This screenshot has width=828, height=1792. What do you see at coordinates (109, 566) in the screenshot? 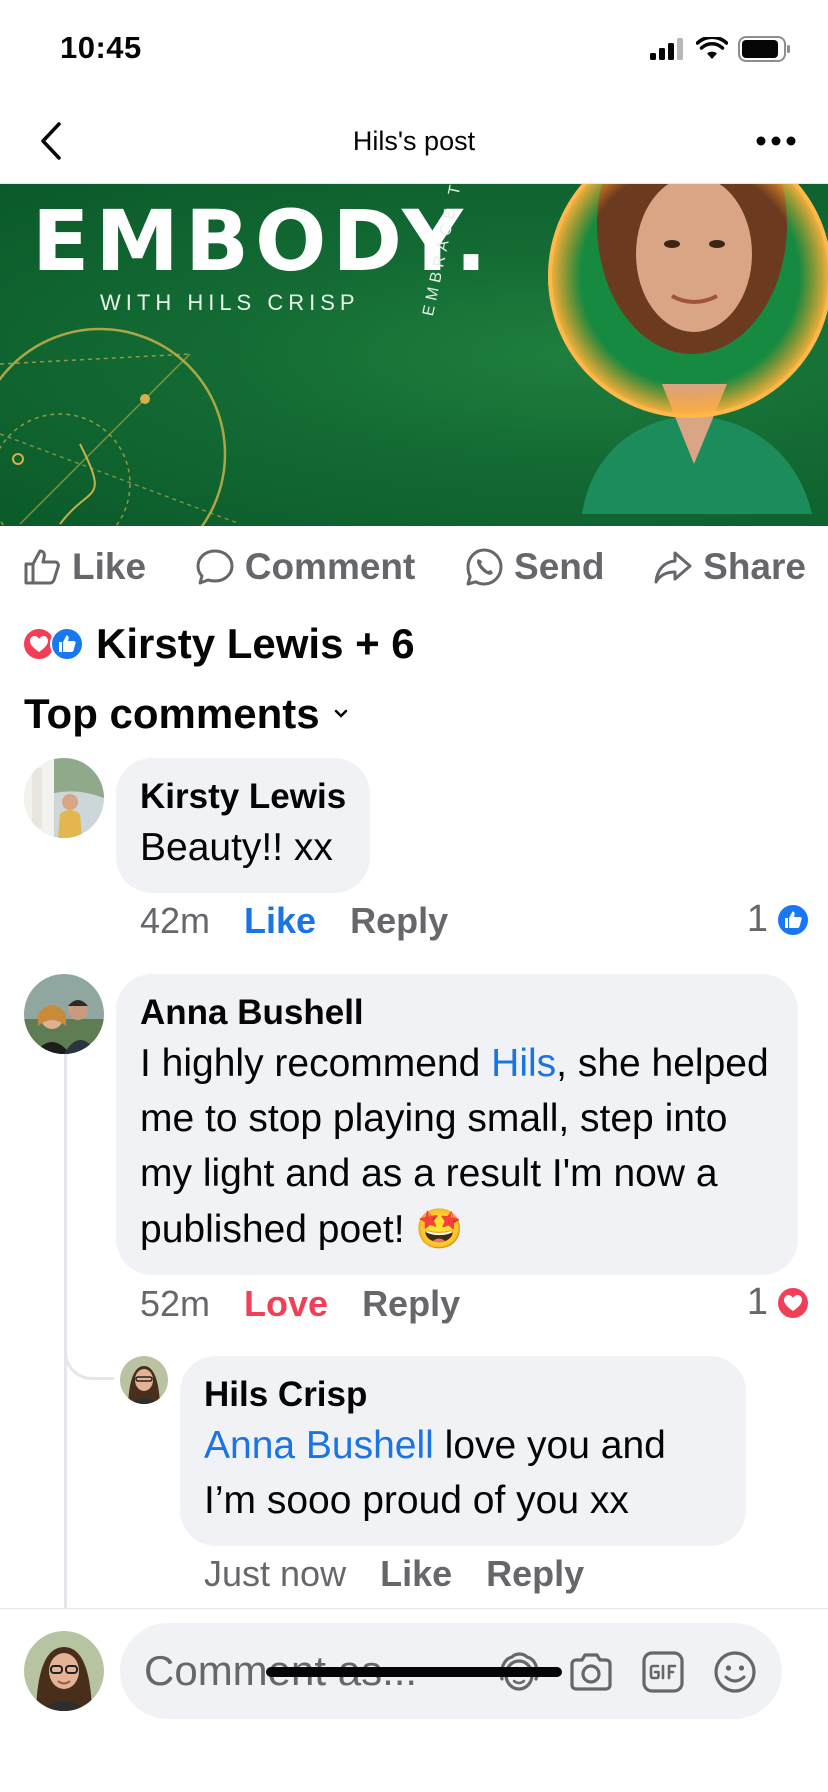
I see `like-label: Like` at bounding box center [109, 566].